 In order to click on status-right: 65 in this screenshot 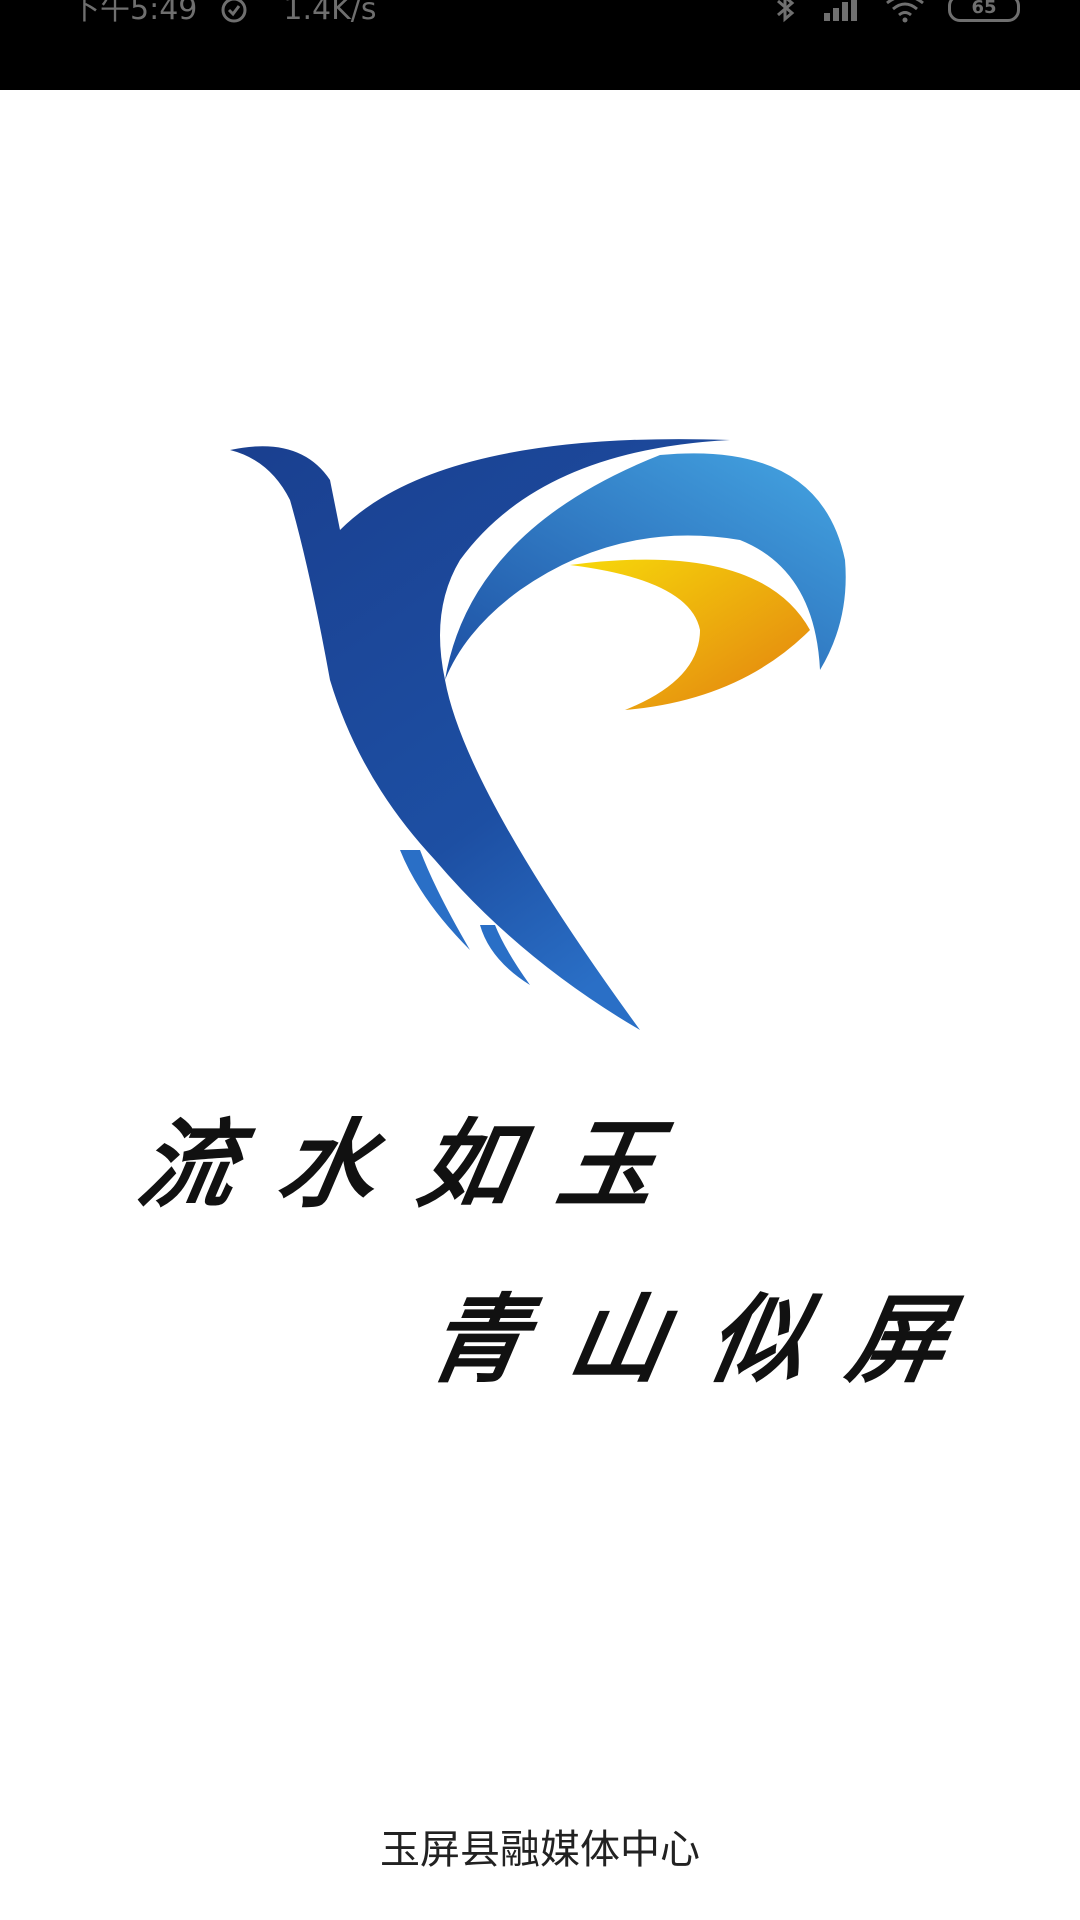, I will do `click(896, 13)`.